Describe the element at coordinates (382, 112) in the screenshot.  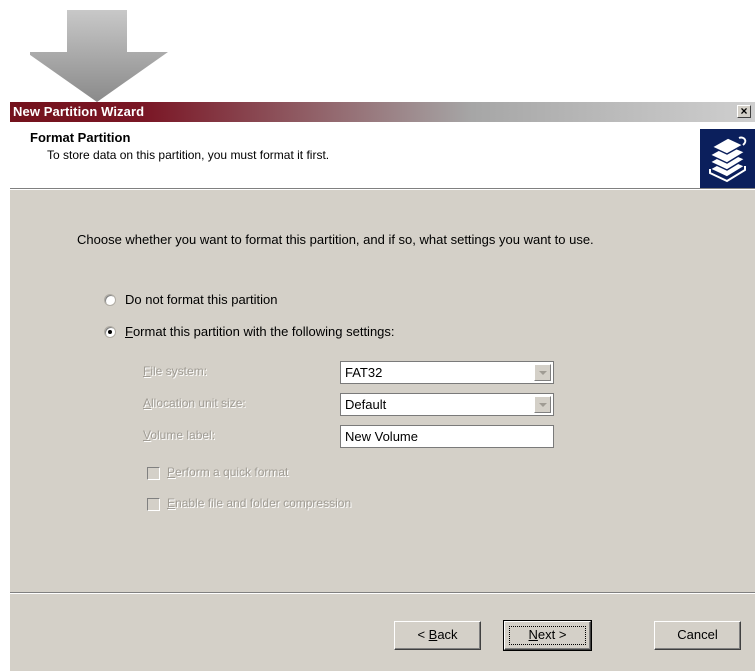
I see `title-bar: New Partition Wizard ×` at that location.